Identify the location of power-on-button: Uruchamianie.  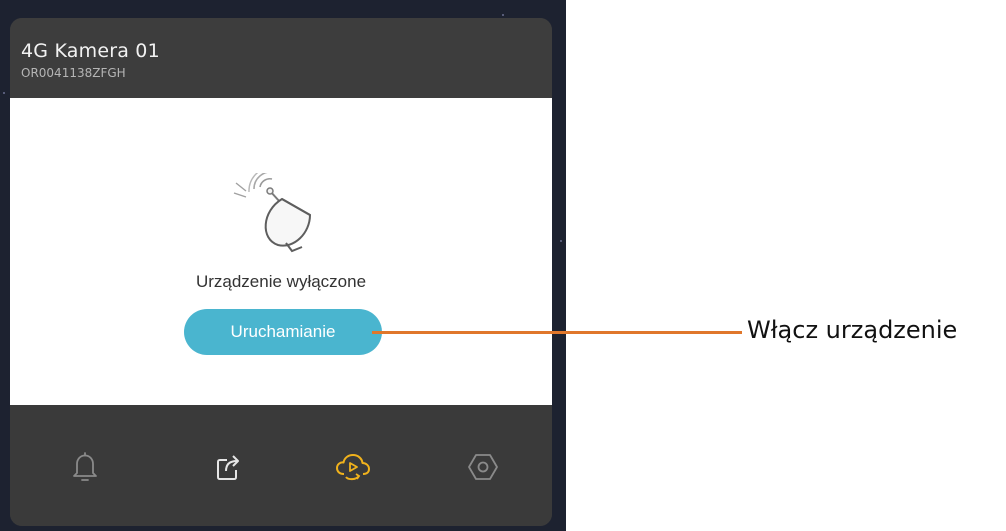
(283, 332).